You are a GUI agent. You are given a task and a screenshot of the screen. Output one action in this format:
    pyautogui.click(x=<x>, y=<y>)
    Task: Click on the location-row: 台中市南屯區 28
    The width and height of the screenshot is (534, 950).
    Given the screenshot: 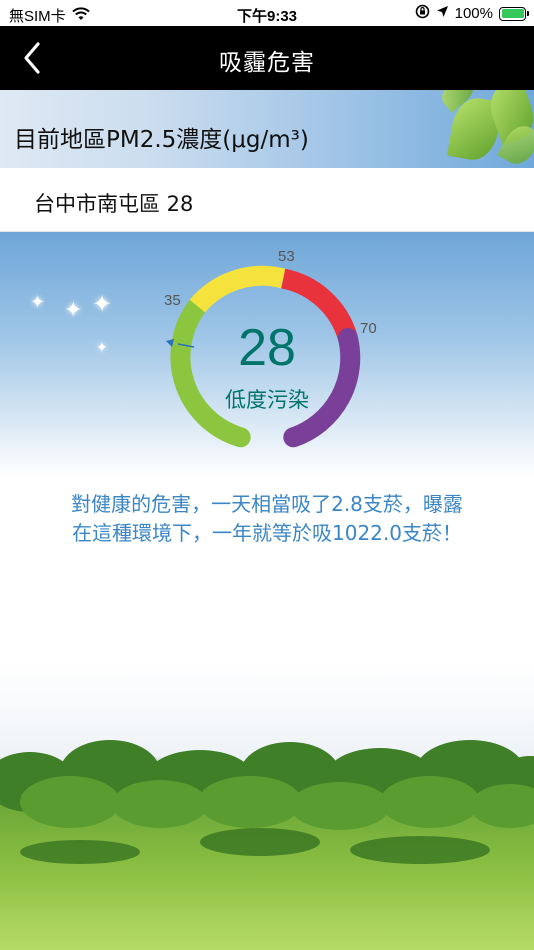 What is the action you would take?
    pyautogui.click(x=267, y=200)
    